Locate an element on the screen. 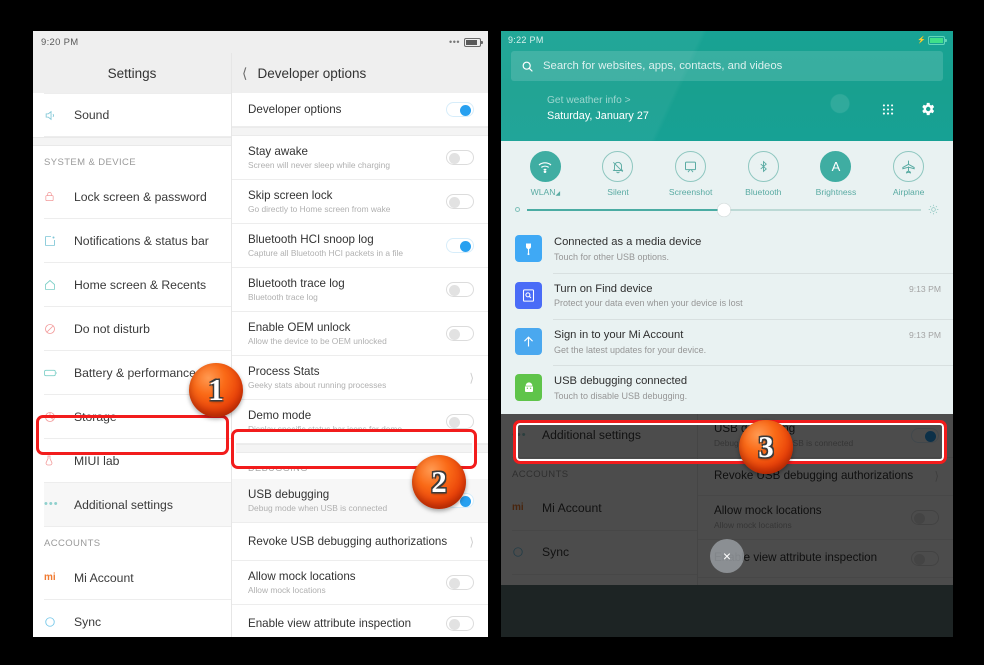 This screenshot has width=984, height=665. notification-title: USB debugging connected is located at coordinates (621, 381).